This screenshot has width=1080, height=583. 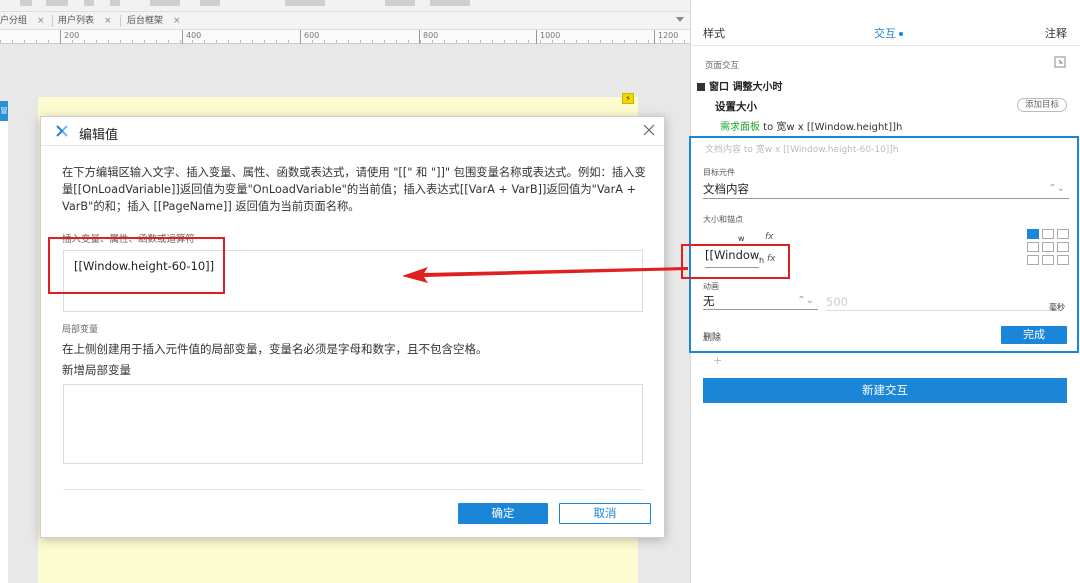 What do you see at coordinates (940, 302) in the screenshot?
I see `duration-input: 500` at bounding box center [940, 302].